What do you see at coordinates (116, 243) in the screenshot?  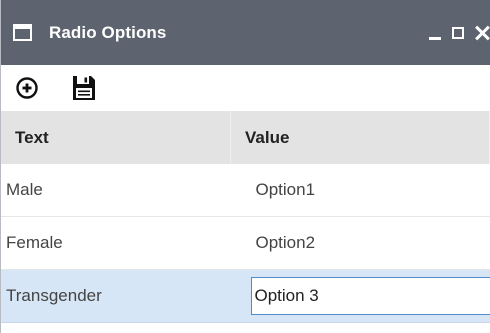 I see `cell-text: Female` at bounding box center [116, 243].